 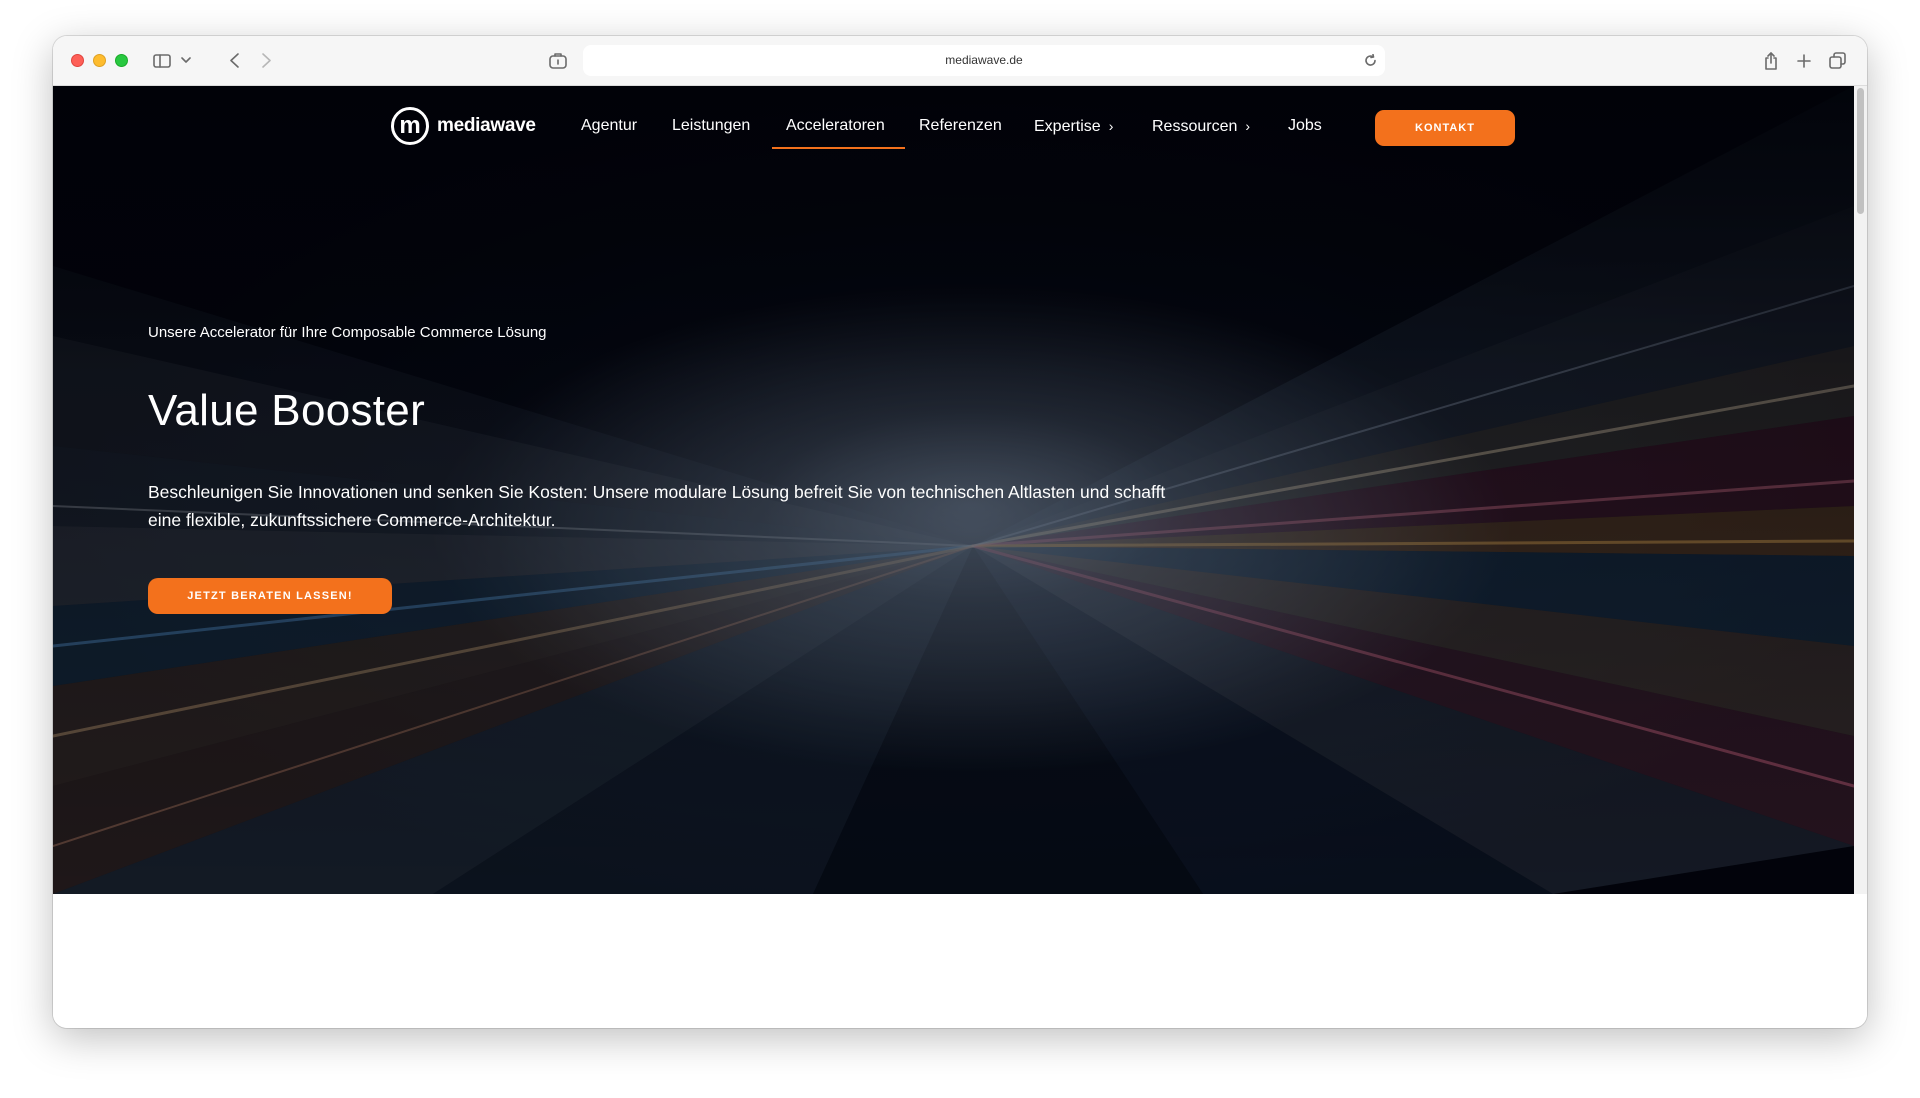 What do you see at coordinates (1860, 490) in the screenshot?
I see `page-scrollbar` at bounding box center [1860, 490].